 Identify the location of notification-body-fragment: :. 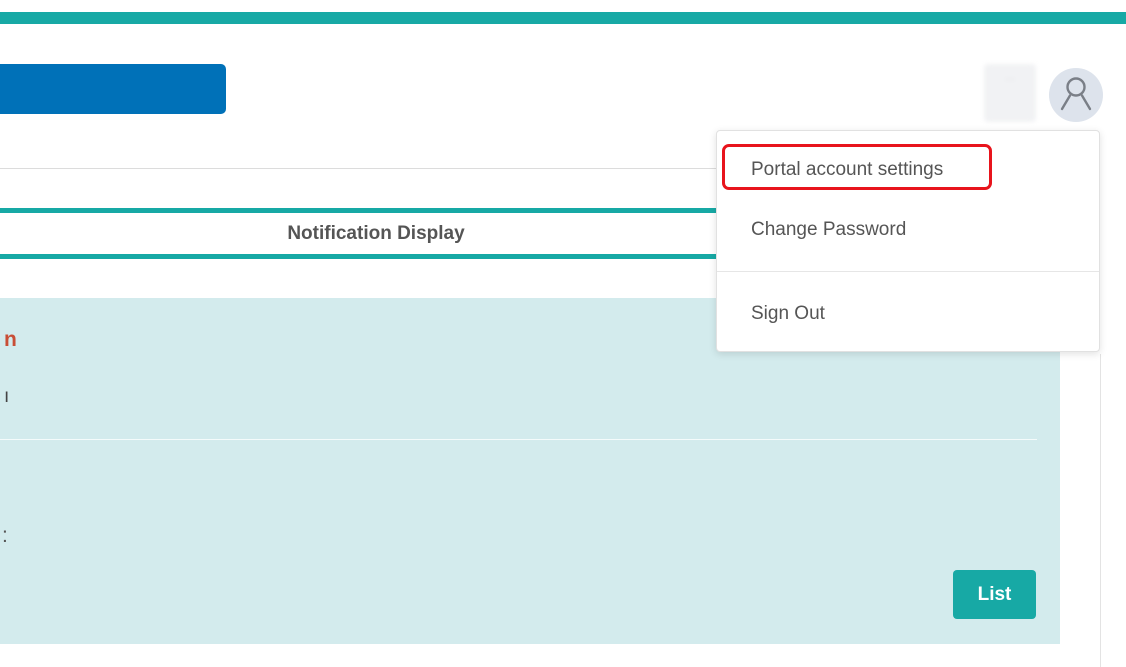
(5, 535).